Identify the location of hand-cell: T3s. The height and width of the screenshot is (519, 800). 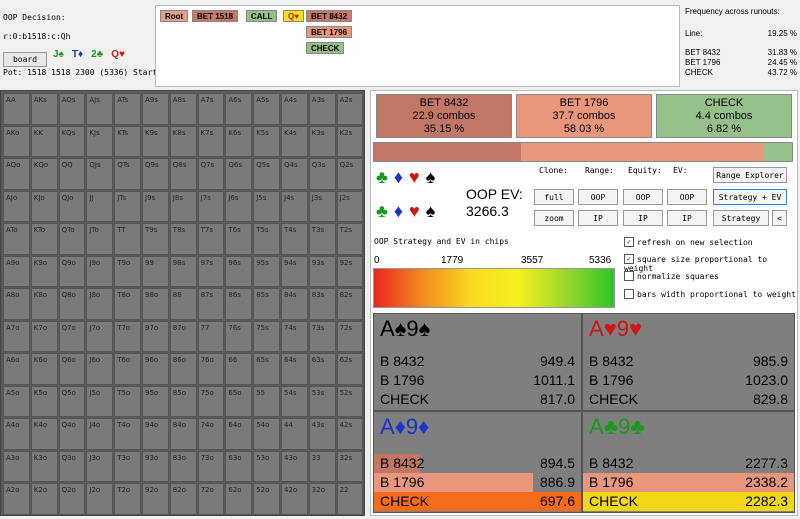
(322, 239).